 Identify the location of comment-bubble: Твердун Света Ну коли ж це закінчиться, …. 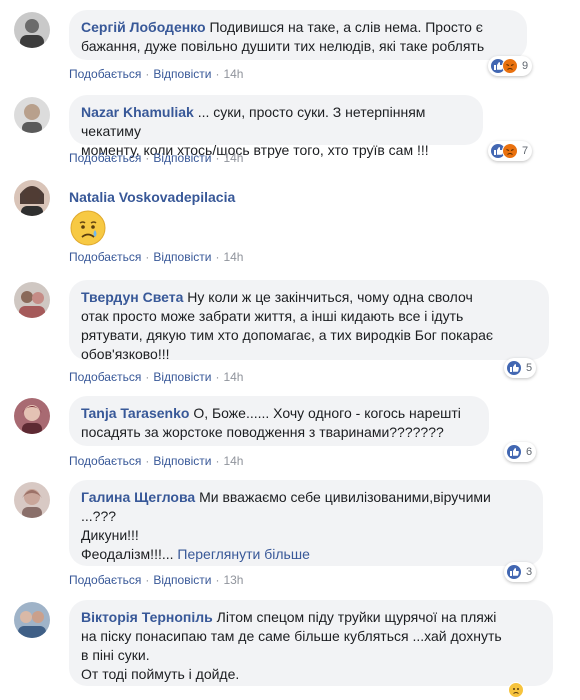
(309, 321).